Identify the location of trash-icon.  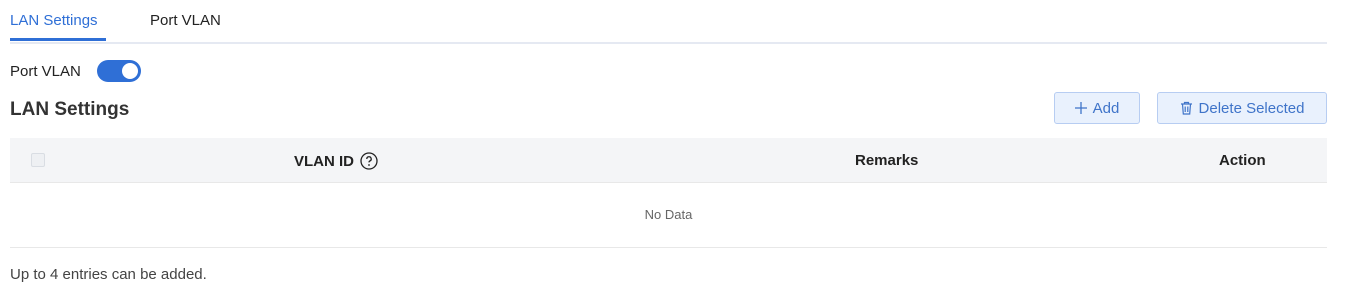
(1186, 108).